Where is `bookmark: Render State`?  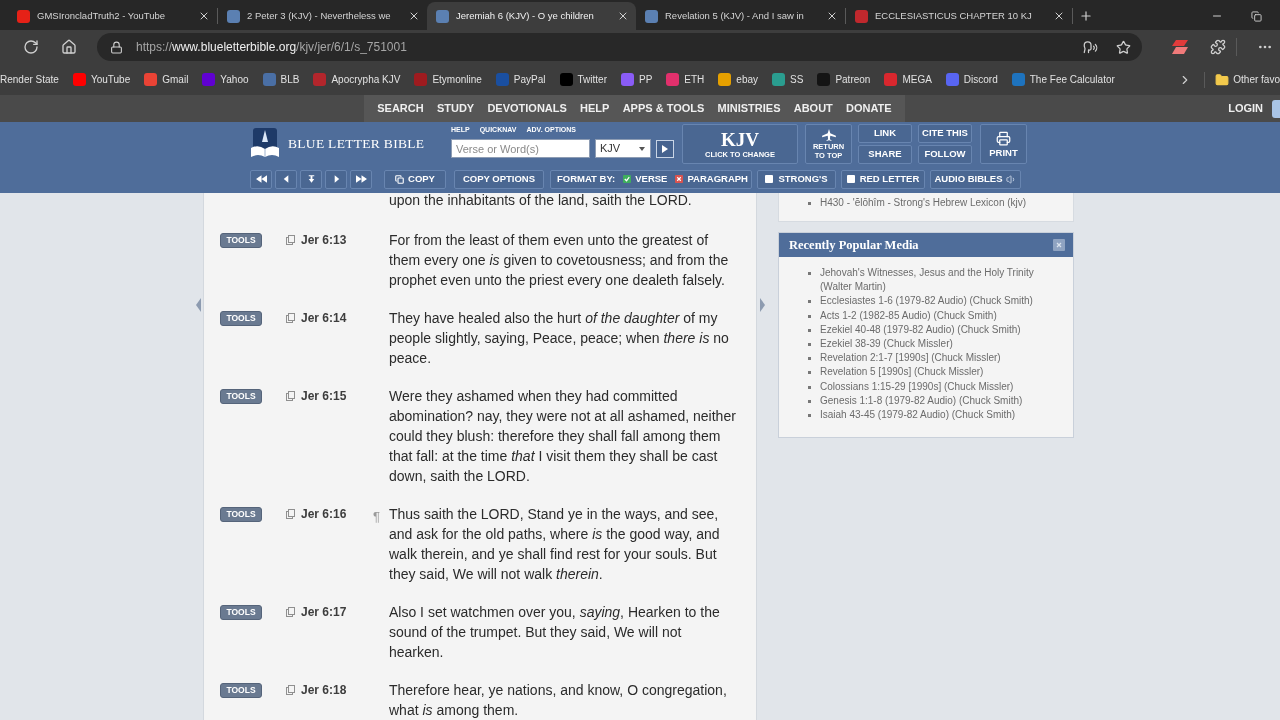
bookmark: Render State is located at coordinates (29, 79).